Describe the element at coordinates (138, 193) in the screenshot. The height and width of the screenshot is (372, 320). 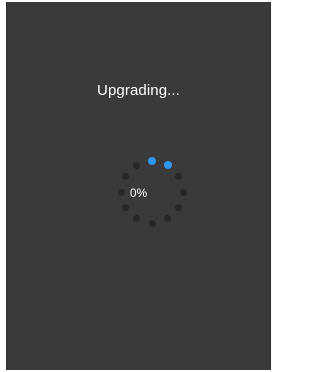
I see `progress-percent: 0%` at that location.